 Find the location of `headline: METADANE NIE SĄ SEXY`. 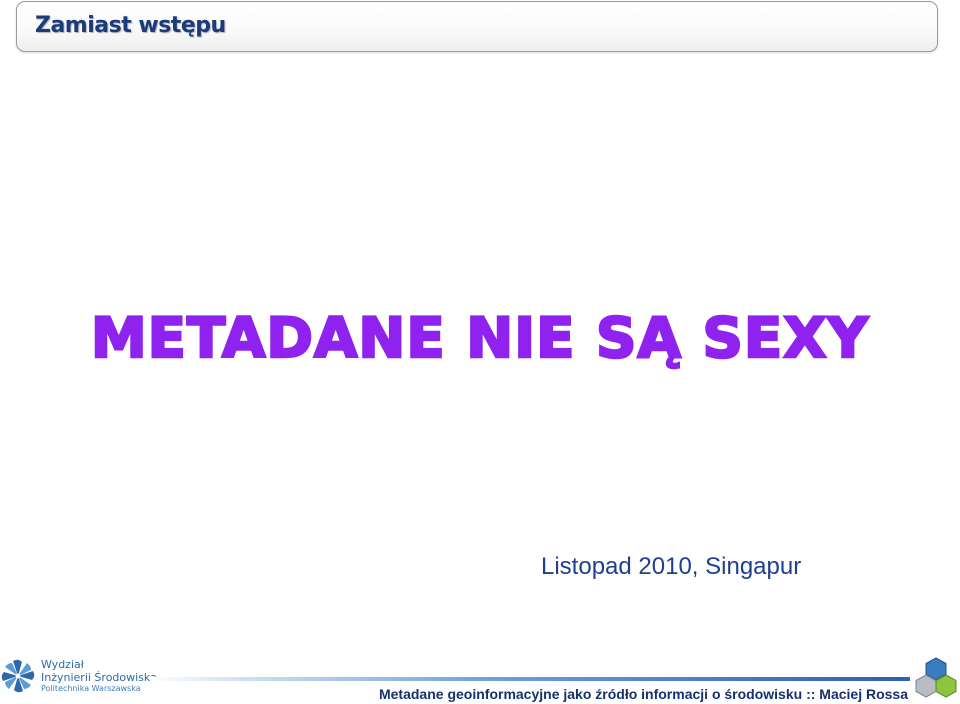

headline: METADANE NIE SĄ SEXY is located at coordinates (480, 338).